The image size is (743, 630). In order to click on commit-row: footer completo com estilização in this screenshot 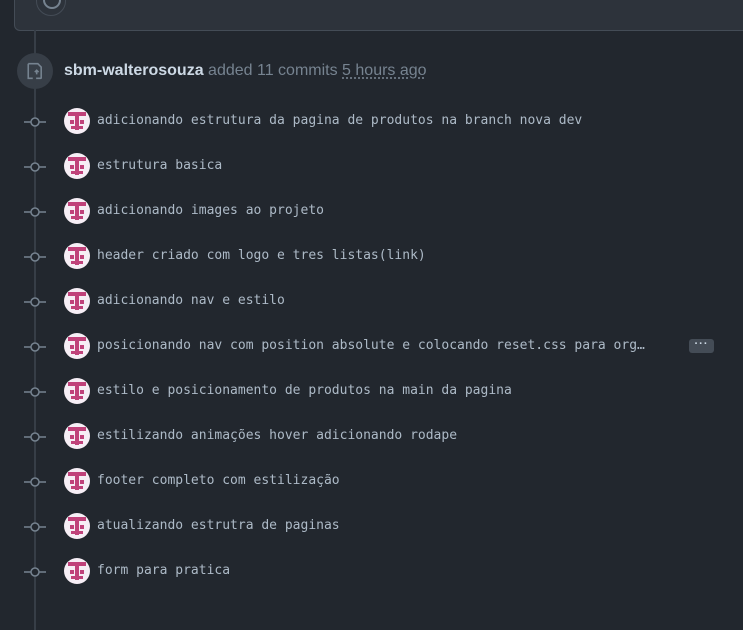, I will do `click(371, 481)`.